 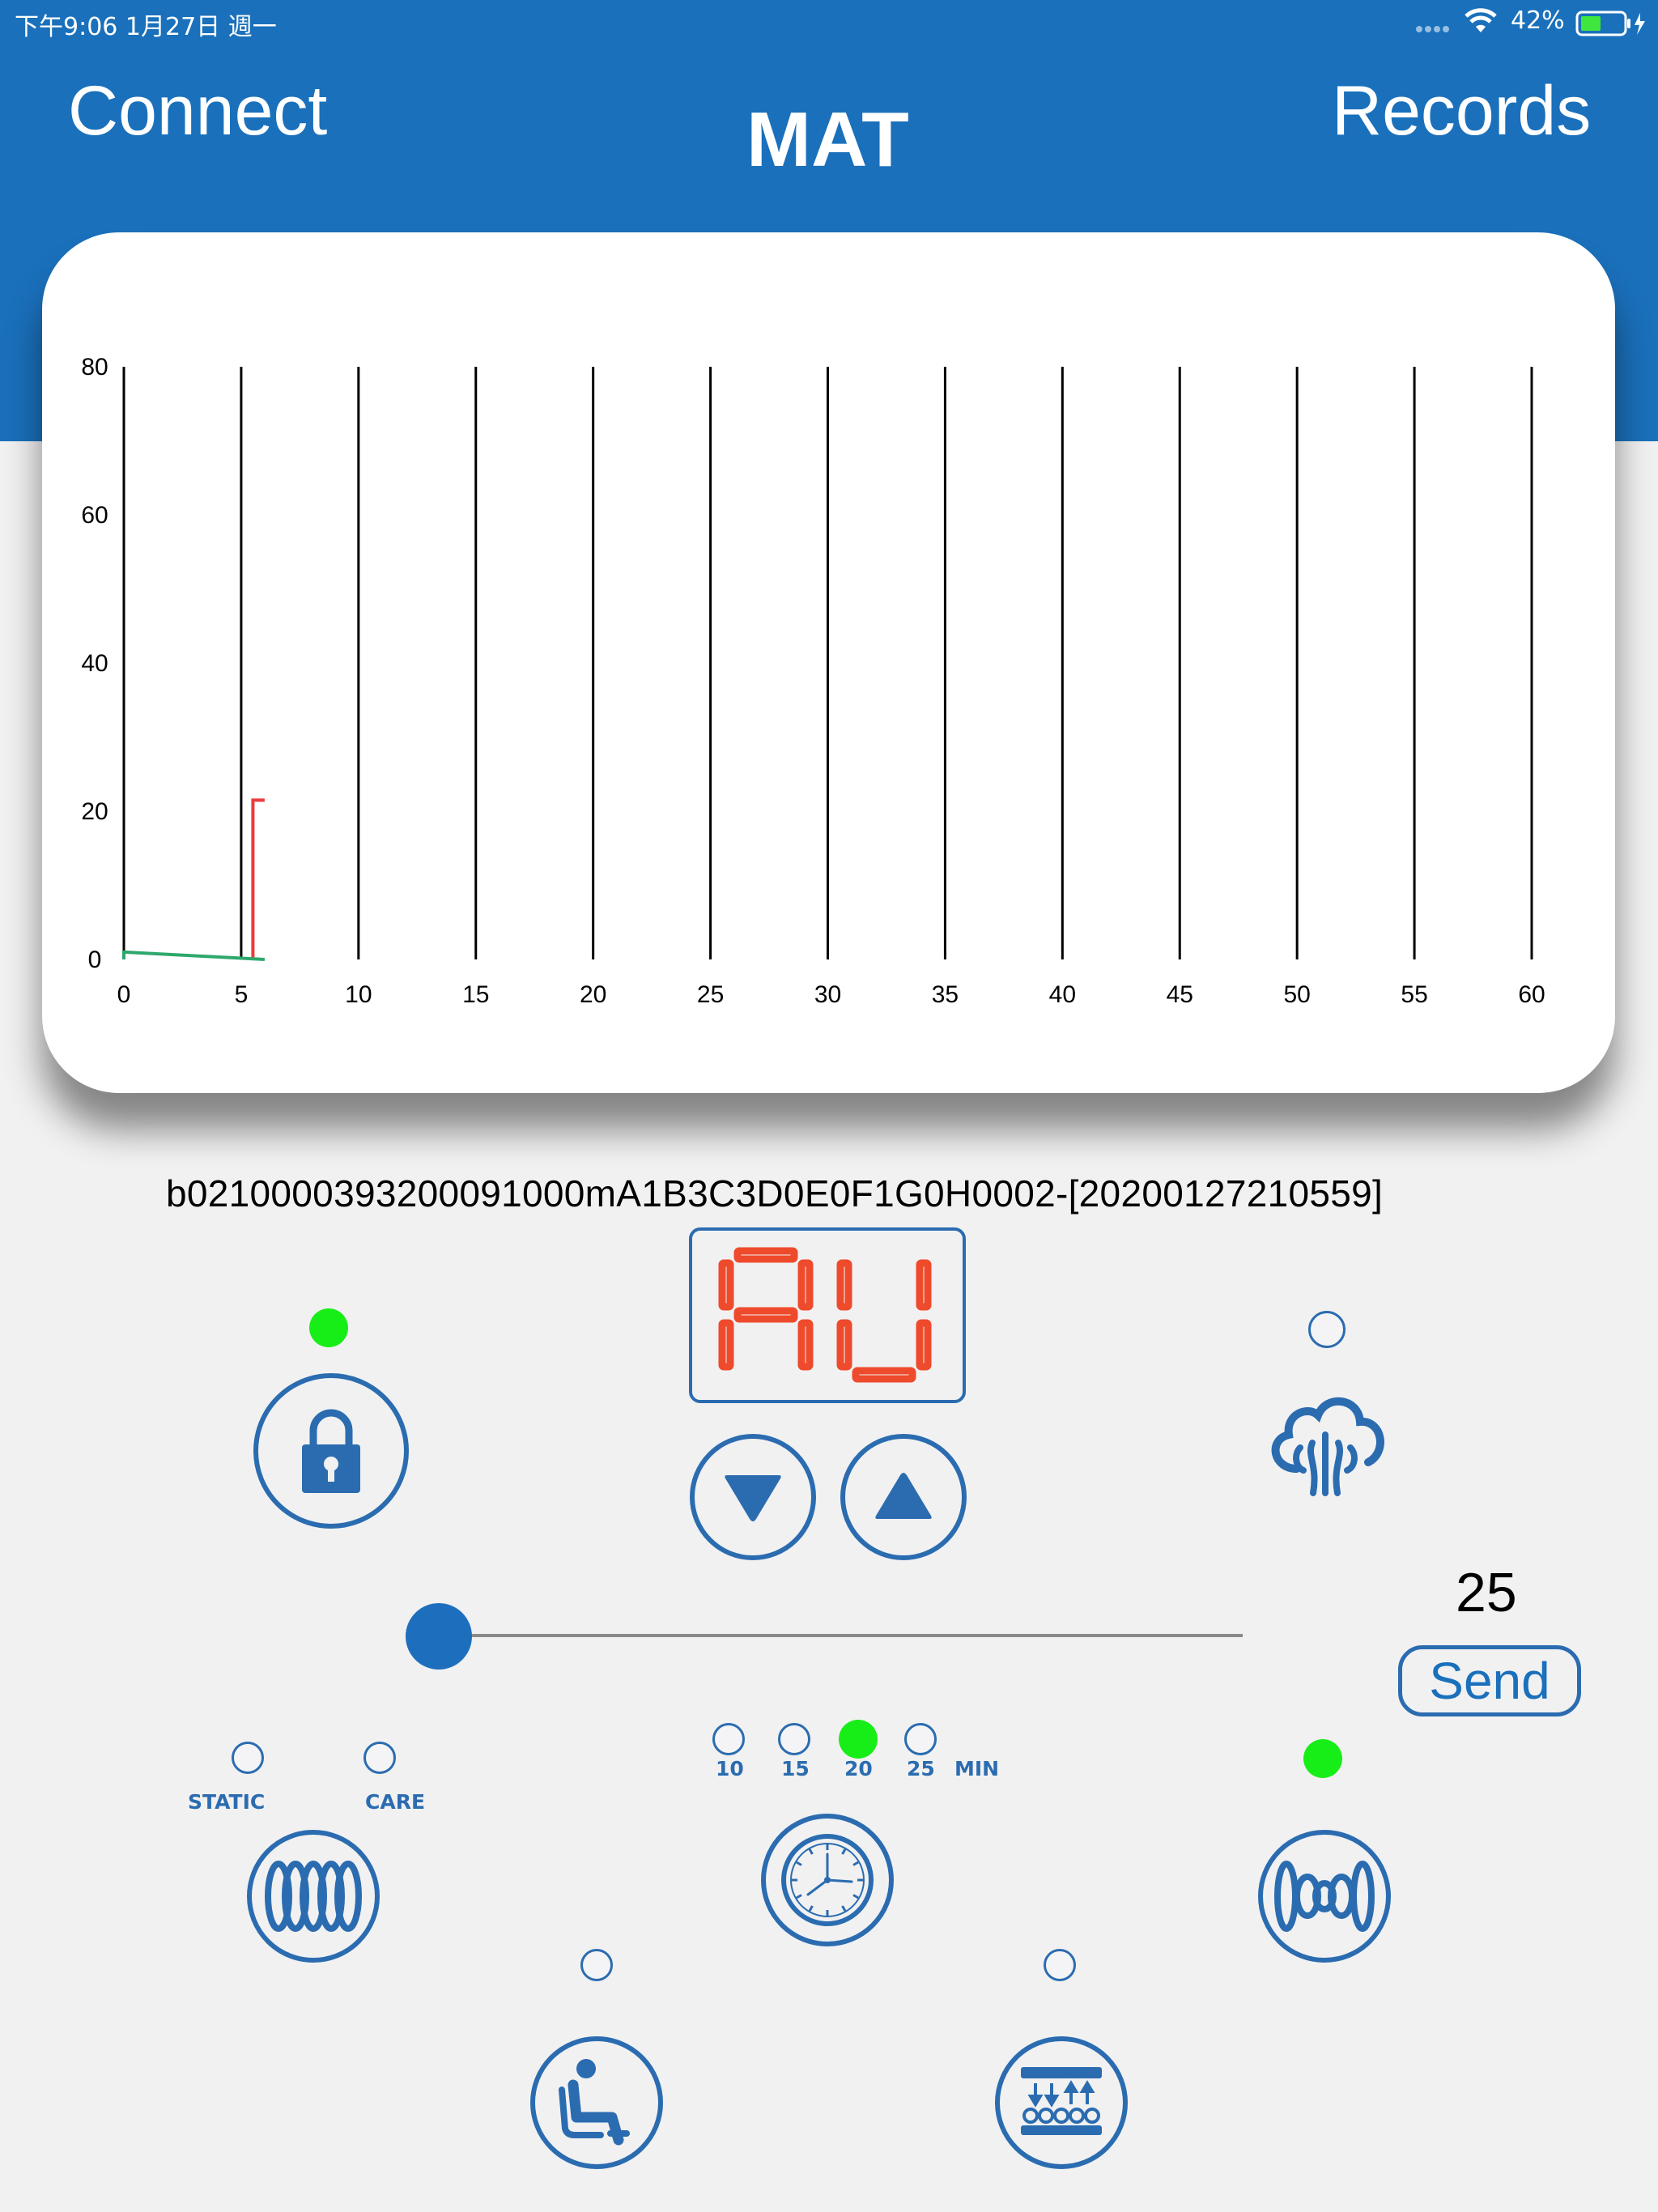 I want to click on pressure-button, so click(x=1061, y=2102).